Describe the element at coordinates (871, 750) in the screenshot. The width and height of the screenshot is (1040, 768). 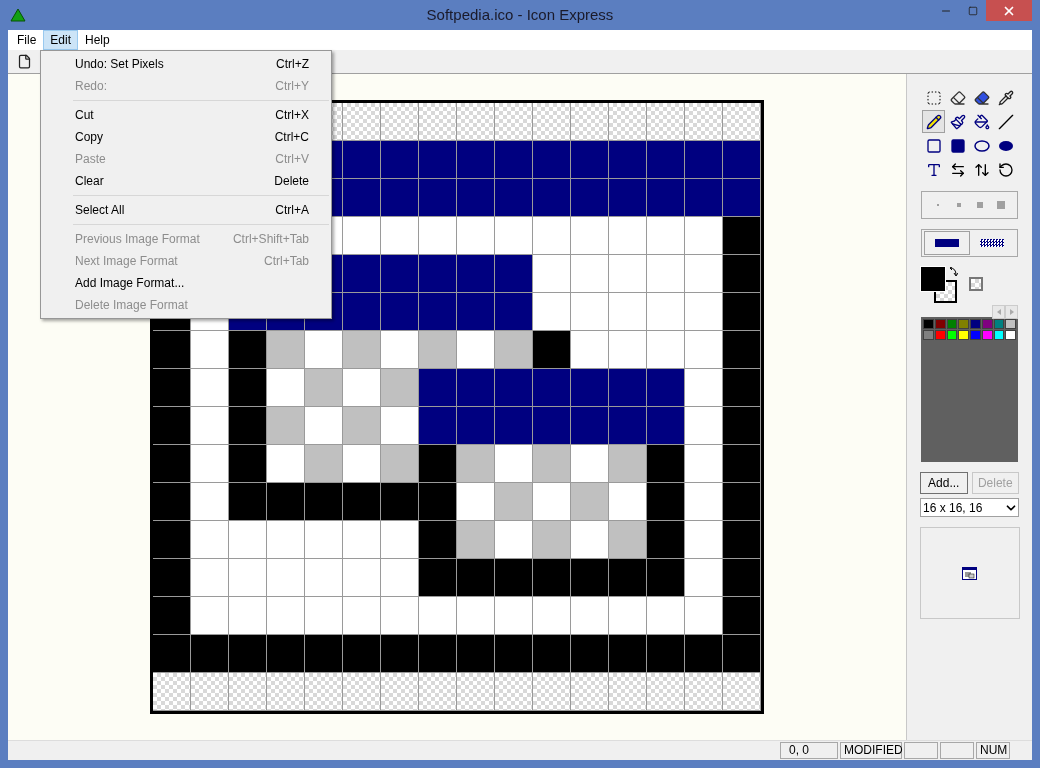
I see `status-pane: MODIFIED` at that location.